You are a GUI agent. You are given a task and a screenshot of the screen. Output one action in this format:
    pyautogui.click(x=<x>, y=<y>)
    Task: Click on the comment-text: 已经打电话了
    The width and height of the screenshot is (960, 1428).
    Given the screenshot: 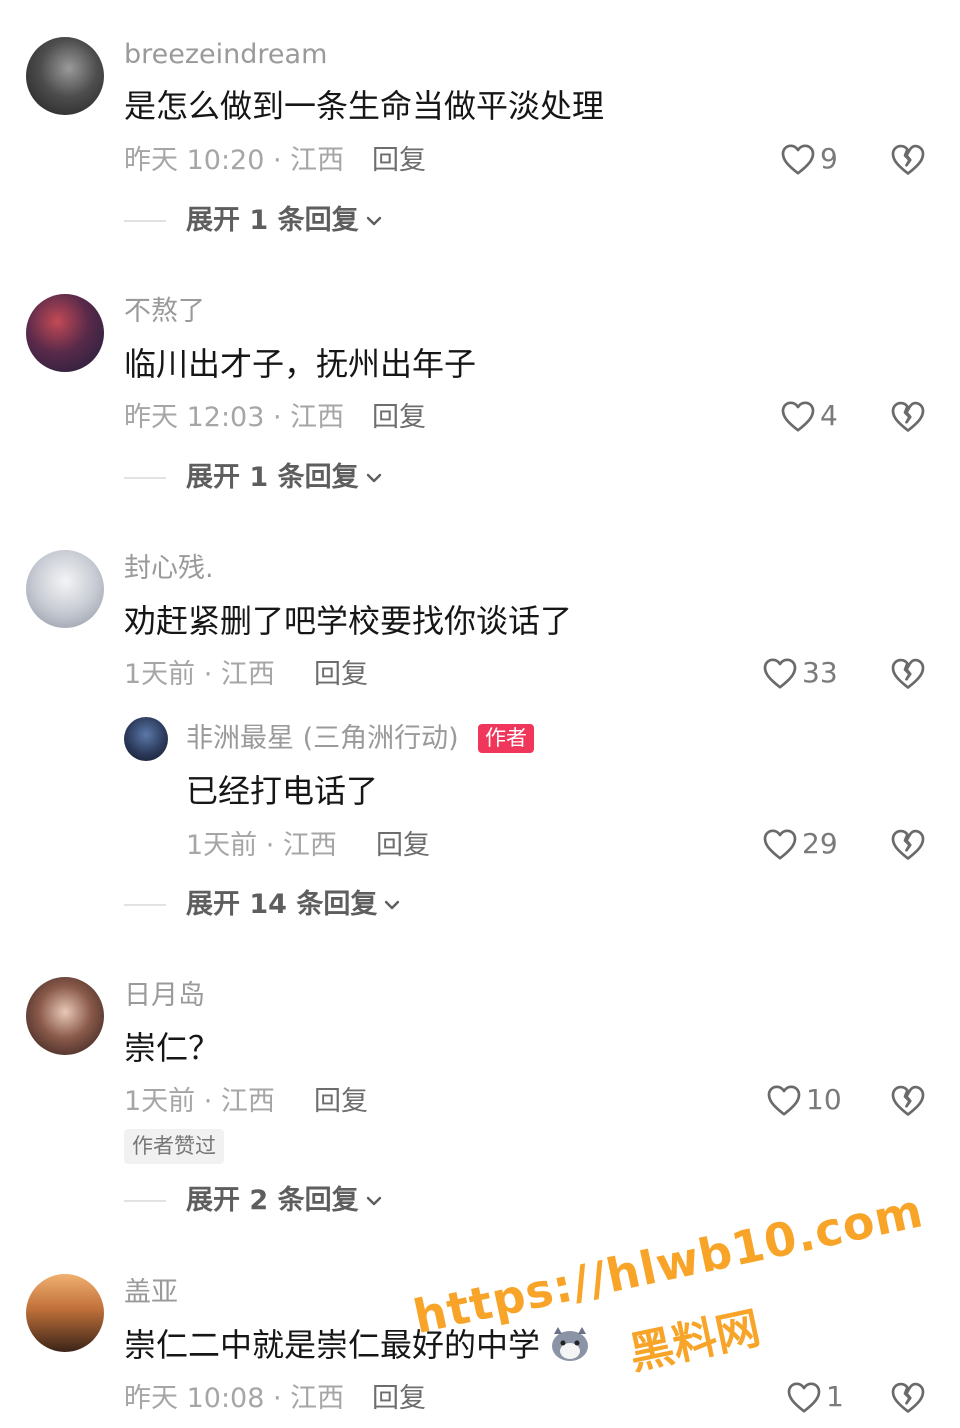 What is the action you would take?
    pyautogui.click(x=282, y=791)
    